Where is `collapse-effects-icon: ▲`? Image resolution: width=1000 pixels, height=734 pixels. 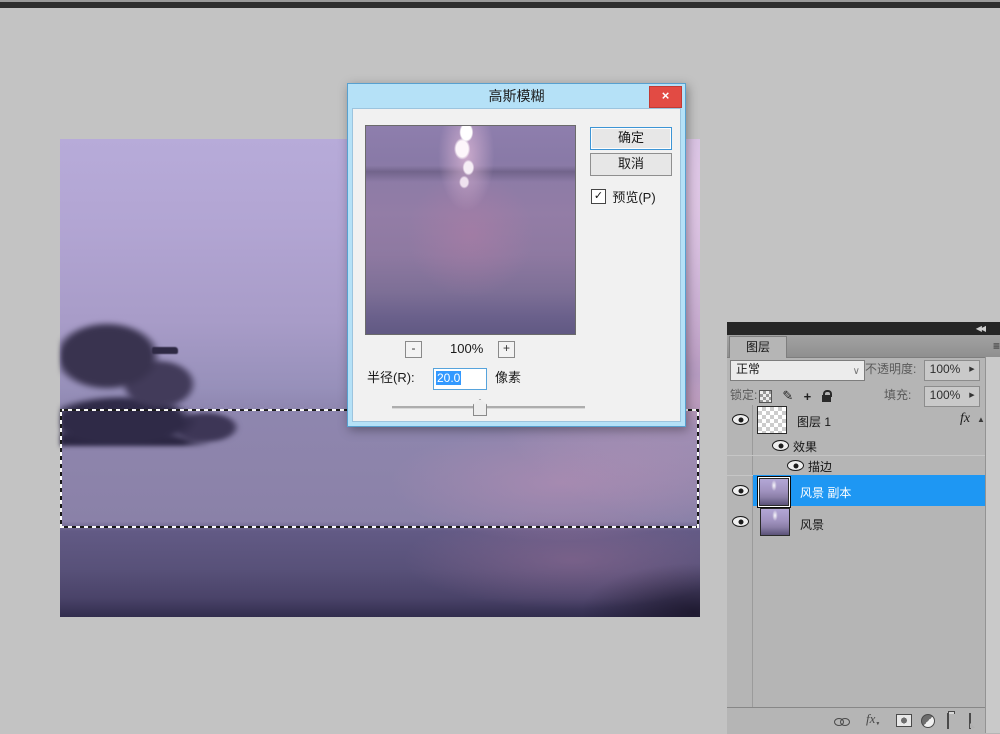
collapse-effects-icon: ▲ is located at coordinates (981, 419).